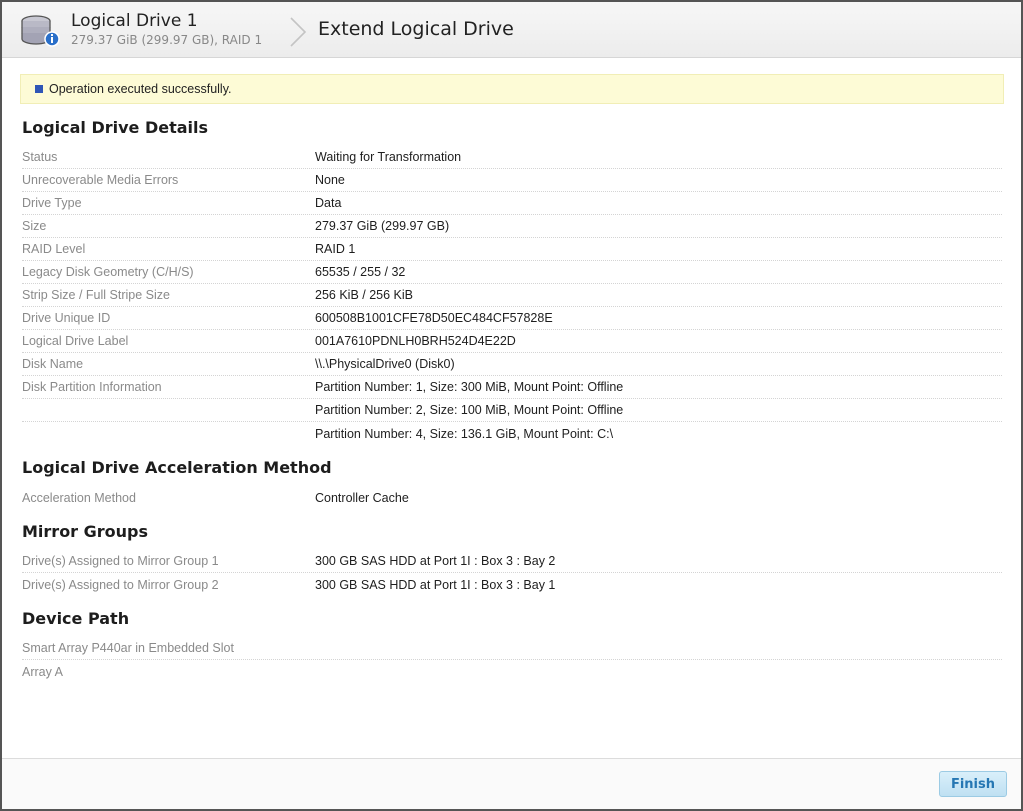  Describe the element at coordinates (511, 783) in the screenshot. I see `dialog-footer: Finish` at that location.